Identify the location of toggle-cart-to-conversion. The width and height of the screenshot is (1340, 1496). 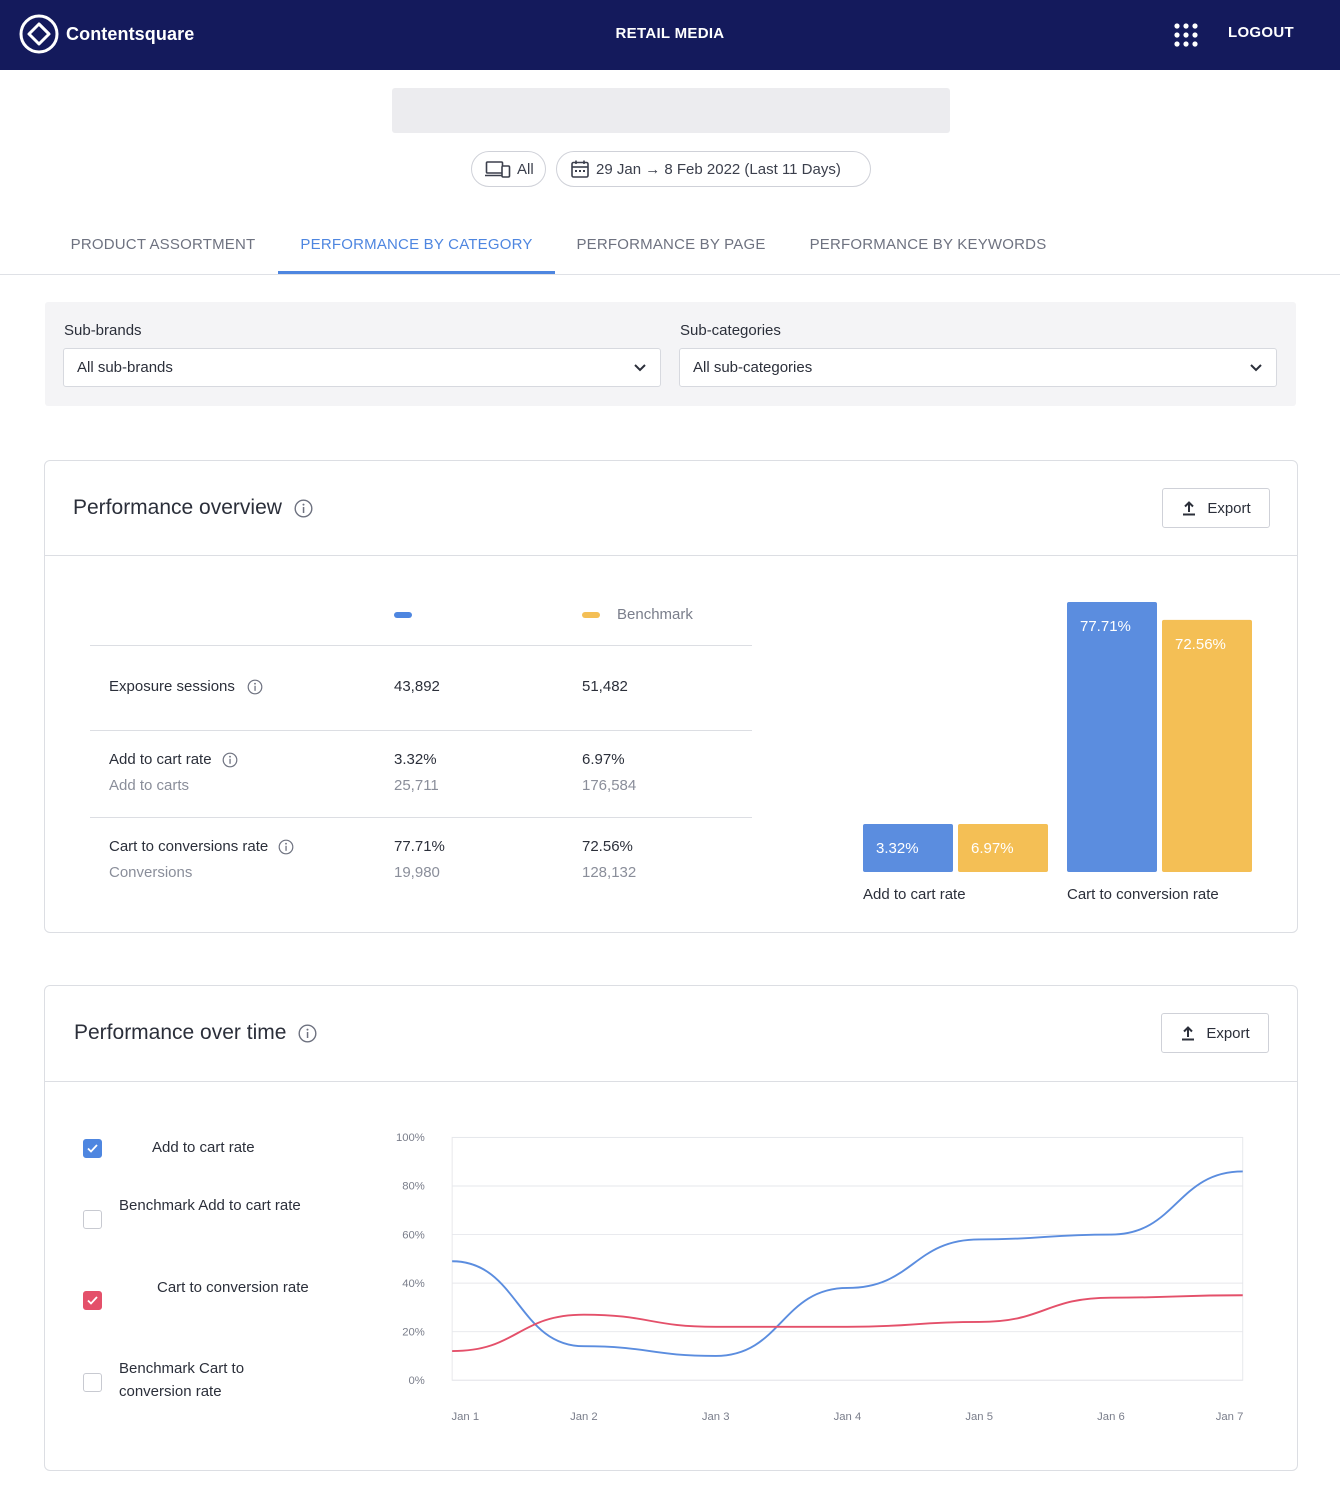
(92, 1300).